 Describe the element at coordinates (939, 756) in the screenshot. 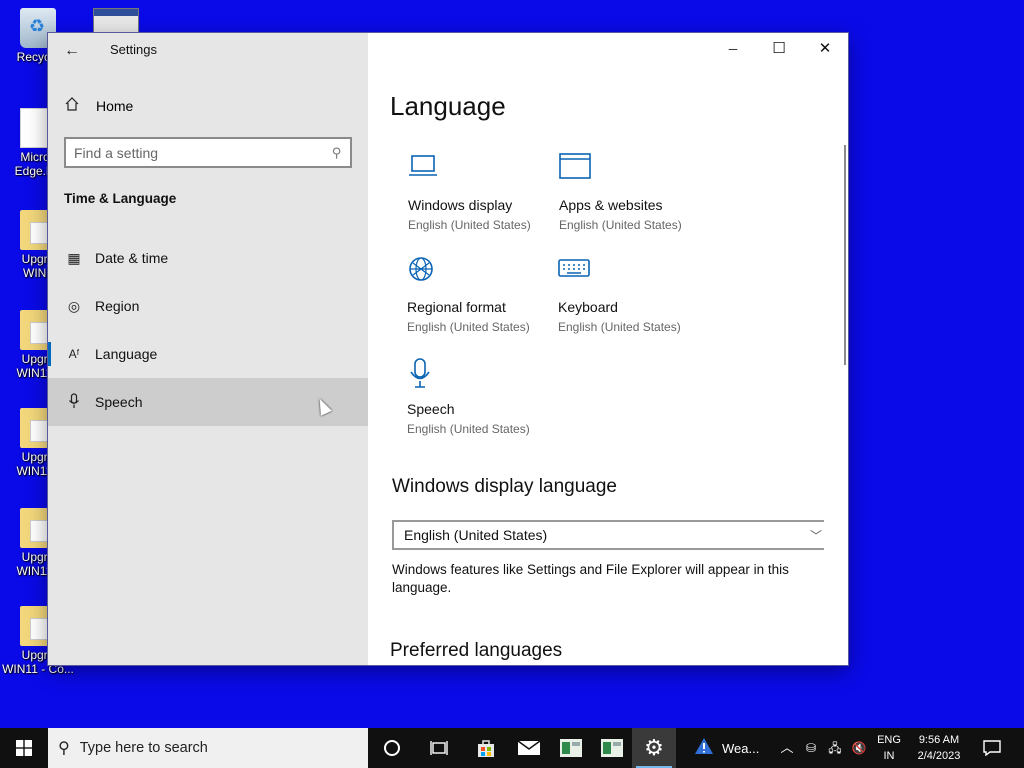

I see `clock-date: 2/4/2023` at that location.